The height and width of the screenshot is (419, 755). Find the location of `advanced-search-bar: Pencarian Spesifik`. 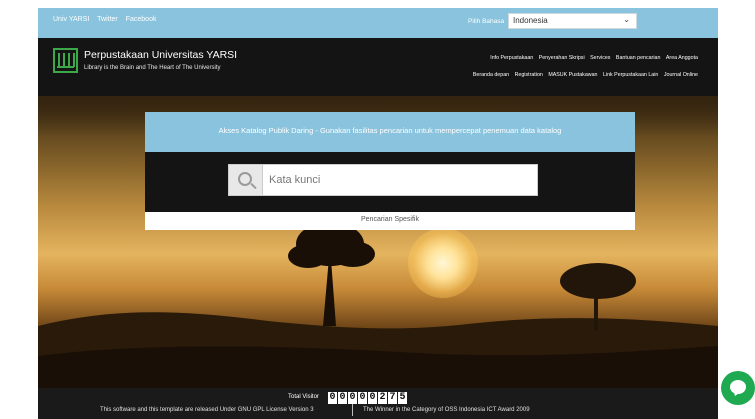

advanced-search-bar: Pencarian Spesifik is located at coordinates (390, 221).